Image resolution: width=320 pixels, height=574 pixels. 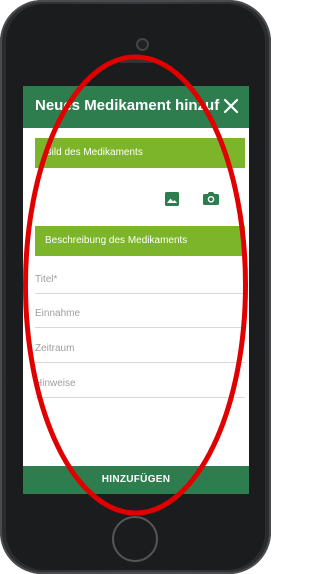 I want to click on add-button: HINZUFÜGEN, so click(x=136, y=480).